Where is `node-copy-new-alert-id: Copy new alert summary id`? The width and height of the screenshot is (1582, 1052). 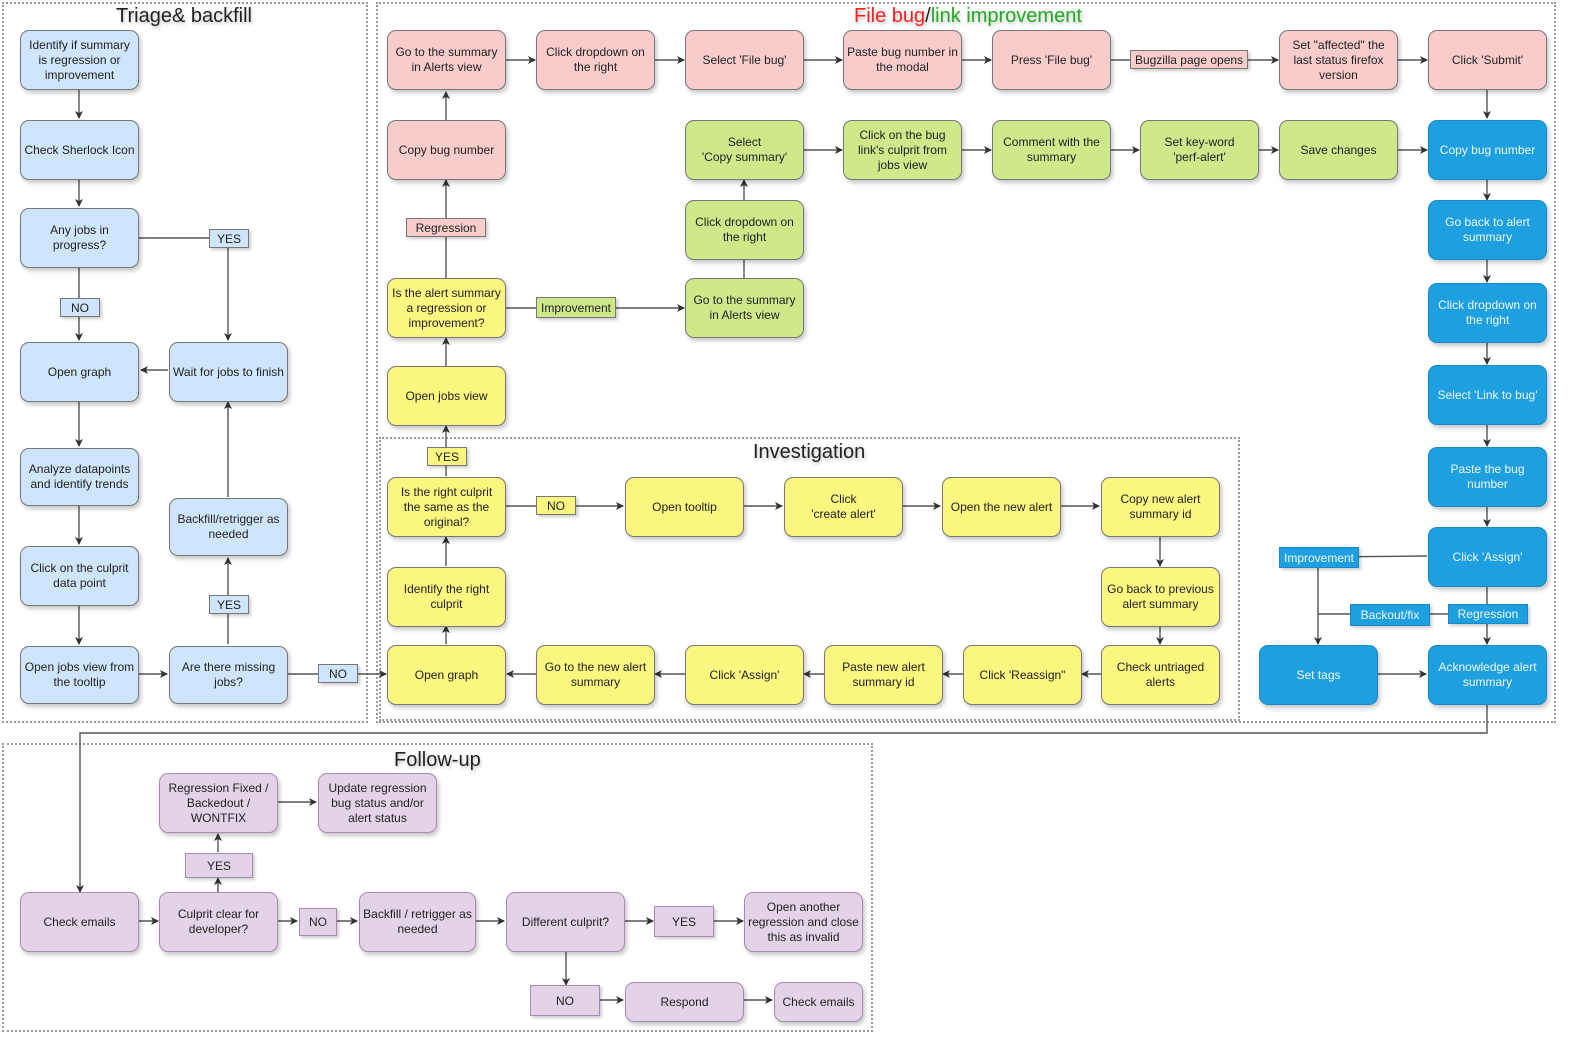
node-copy-new-alert-id: Copy new alert summary id is located at coordinates (1160, 507).